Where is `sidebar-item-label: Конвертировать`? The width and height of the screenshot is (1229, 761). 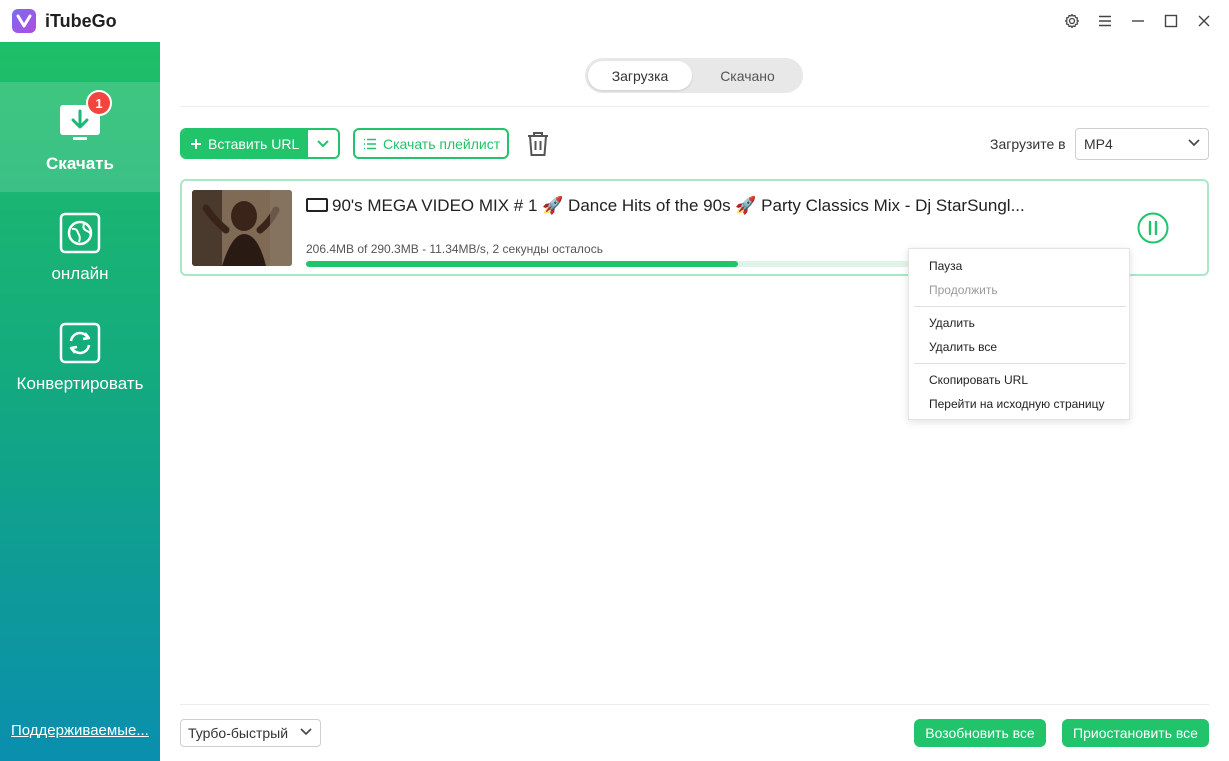 sidebar-item-label: Конвертировать is located at coordinates (80, 383).